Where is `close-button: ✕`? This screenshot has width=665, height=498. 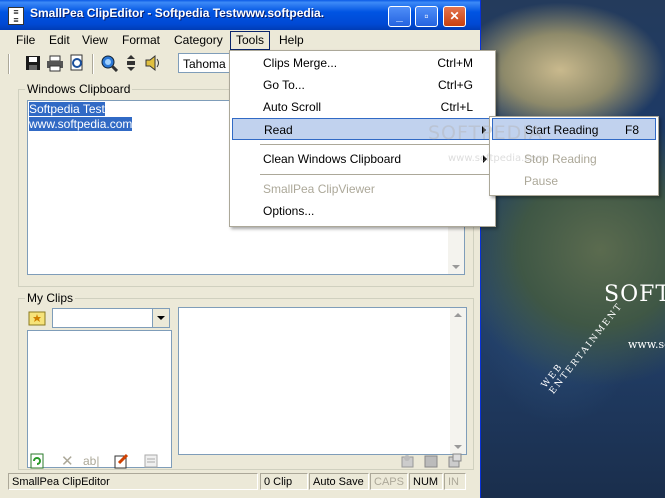 close-button: ✕ is located at coordinates (454, 16).